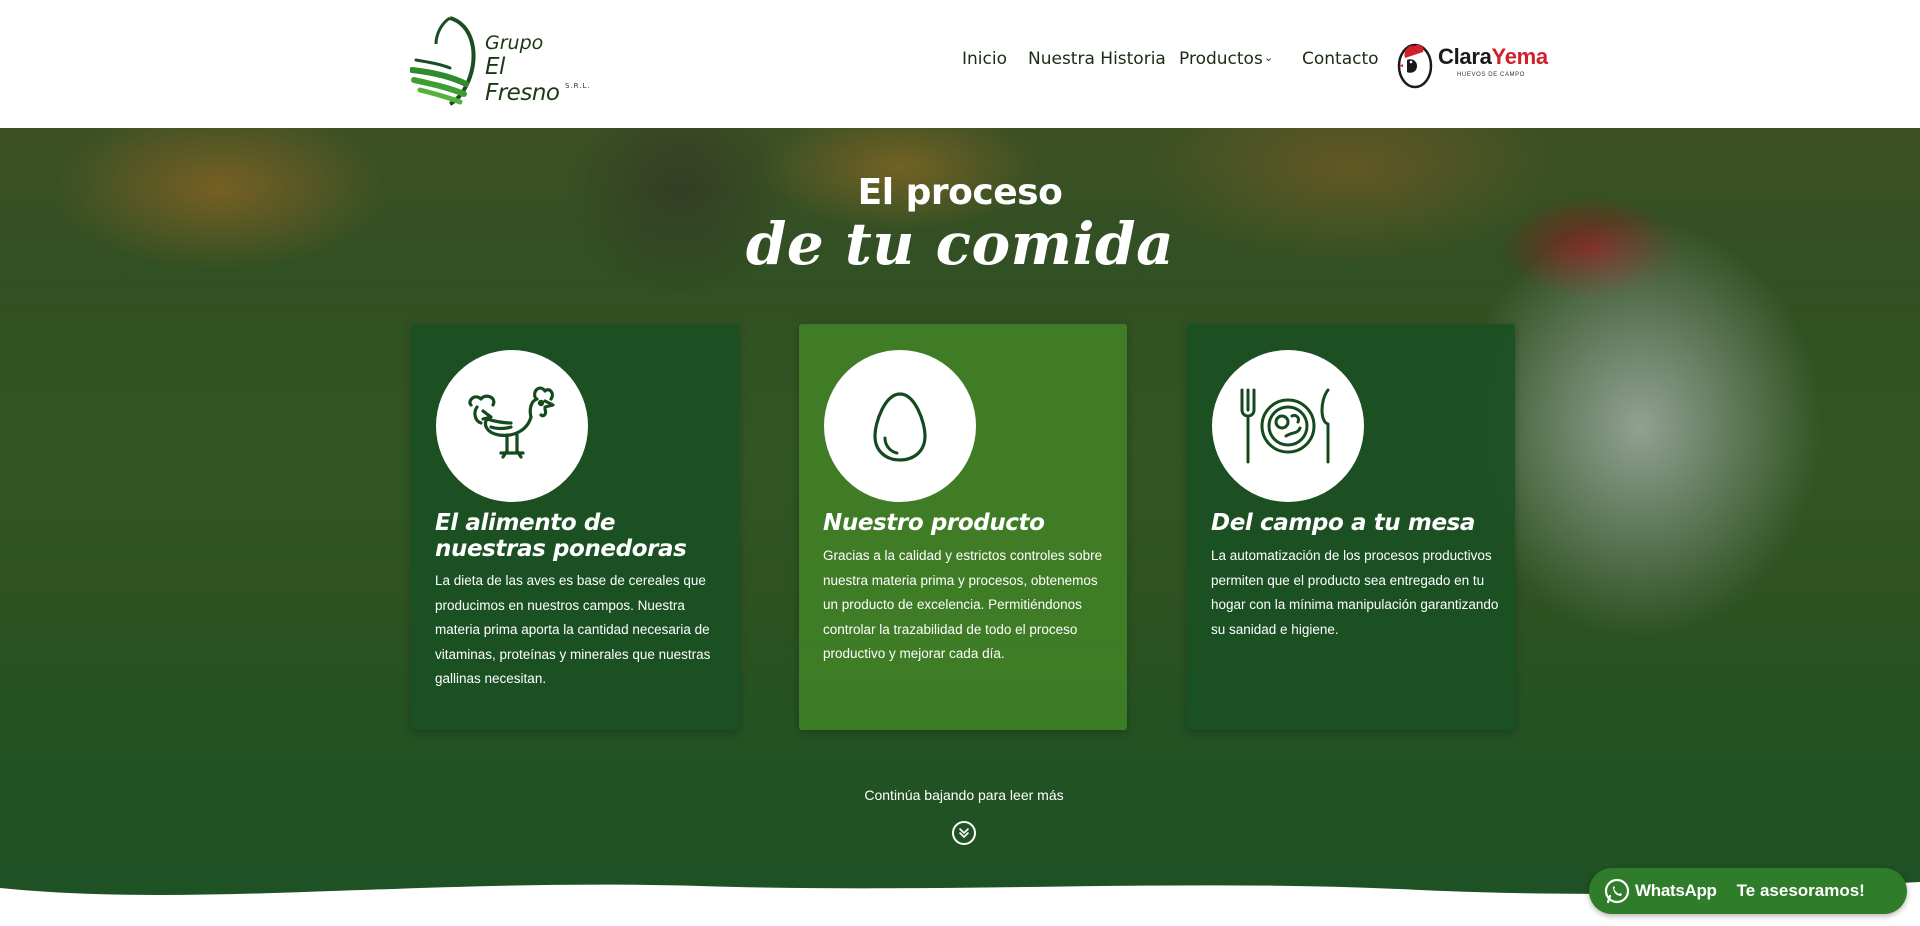  What do you see at coordinates (960, 192) in the screenshot?
I see `hero-title-small: El proceso` at bounding box center [960, 192].